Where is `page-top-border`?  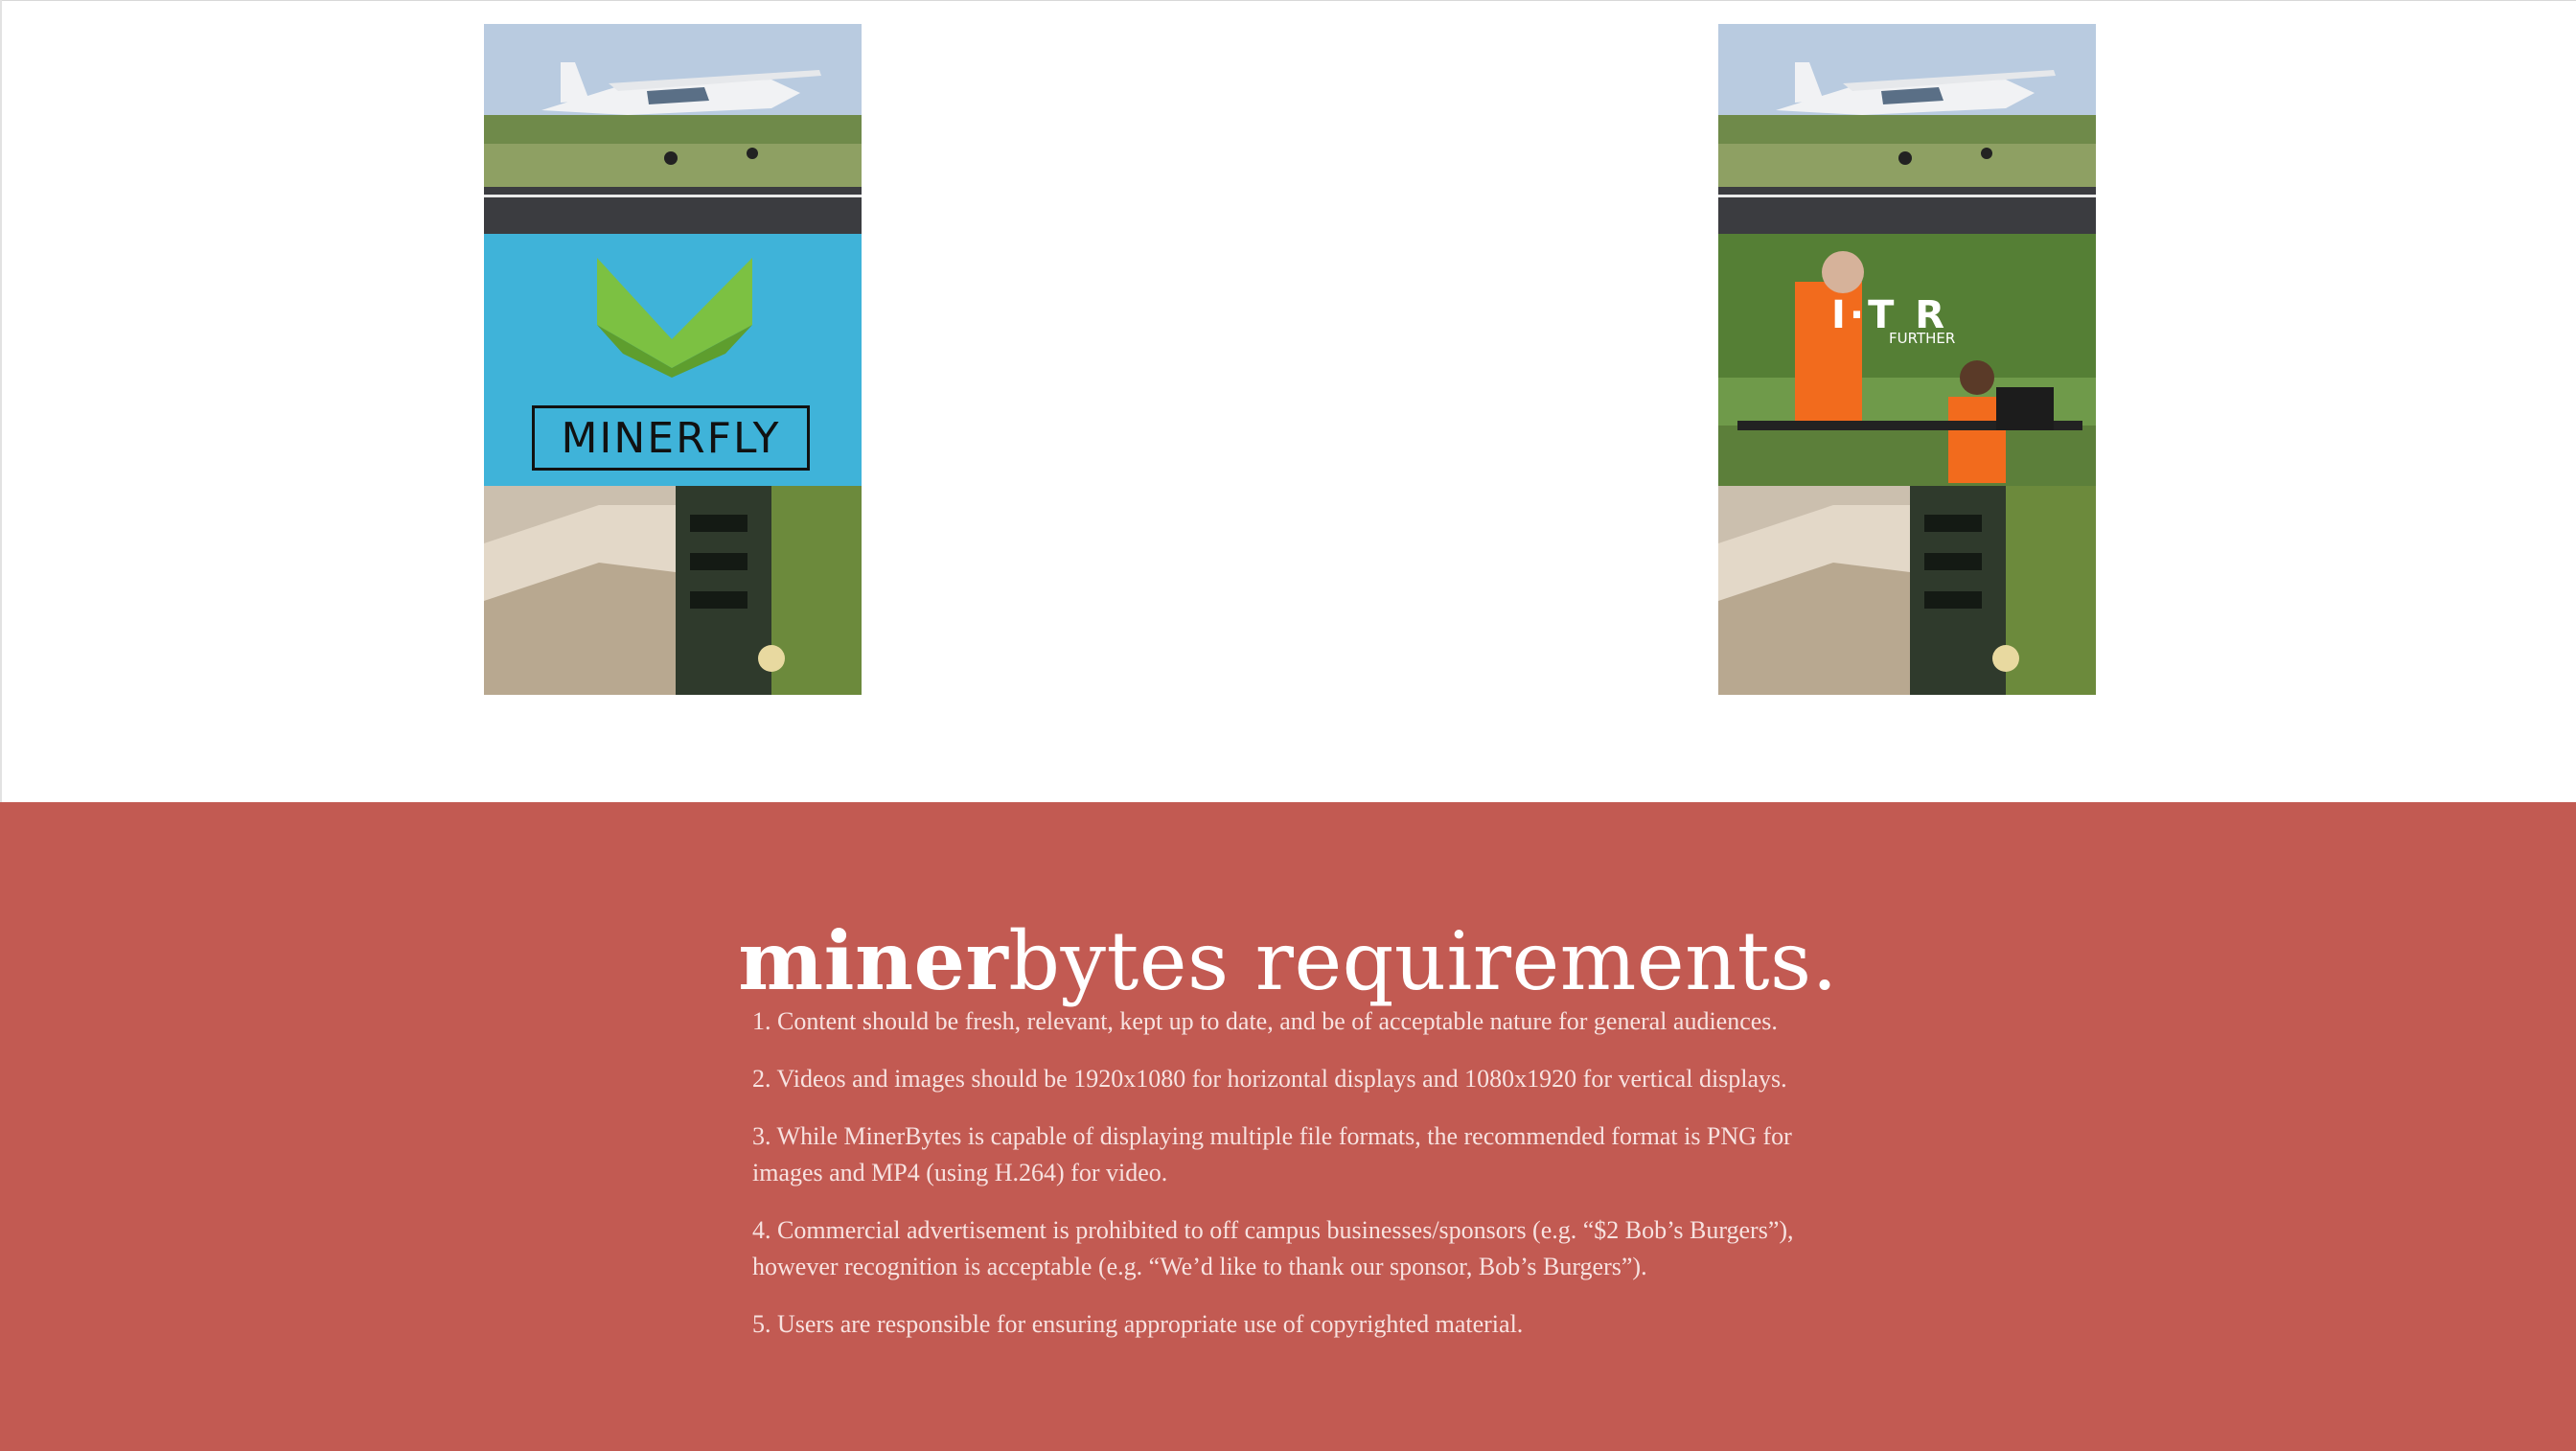 page-top-border is located at coordinates (1288, 0).